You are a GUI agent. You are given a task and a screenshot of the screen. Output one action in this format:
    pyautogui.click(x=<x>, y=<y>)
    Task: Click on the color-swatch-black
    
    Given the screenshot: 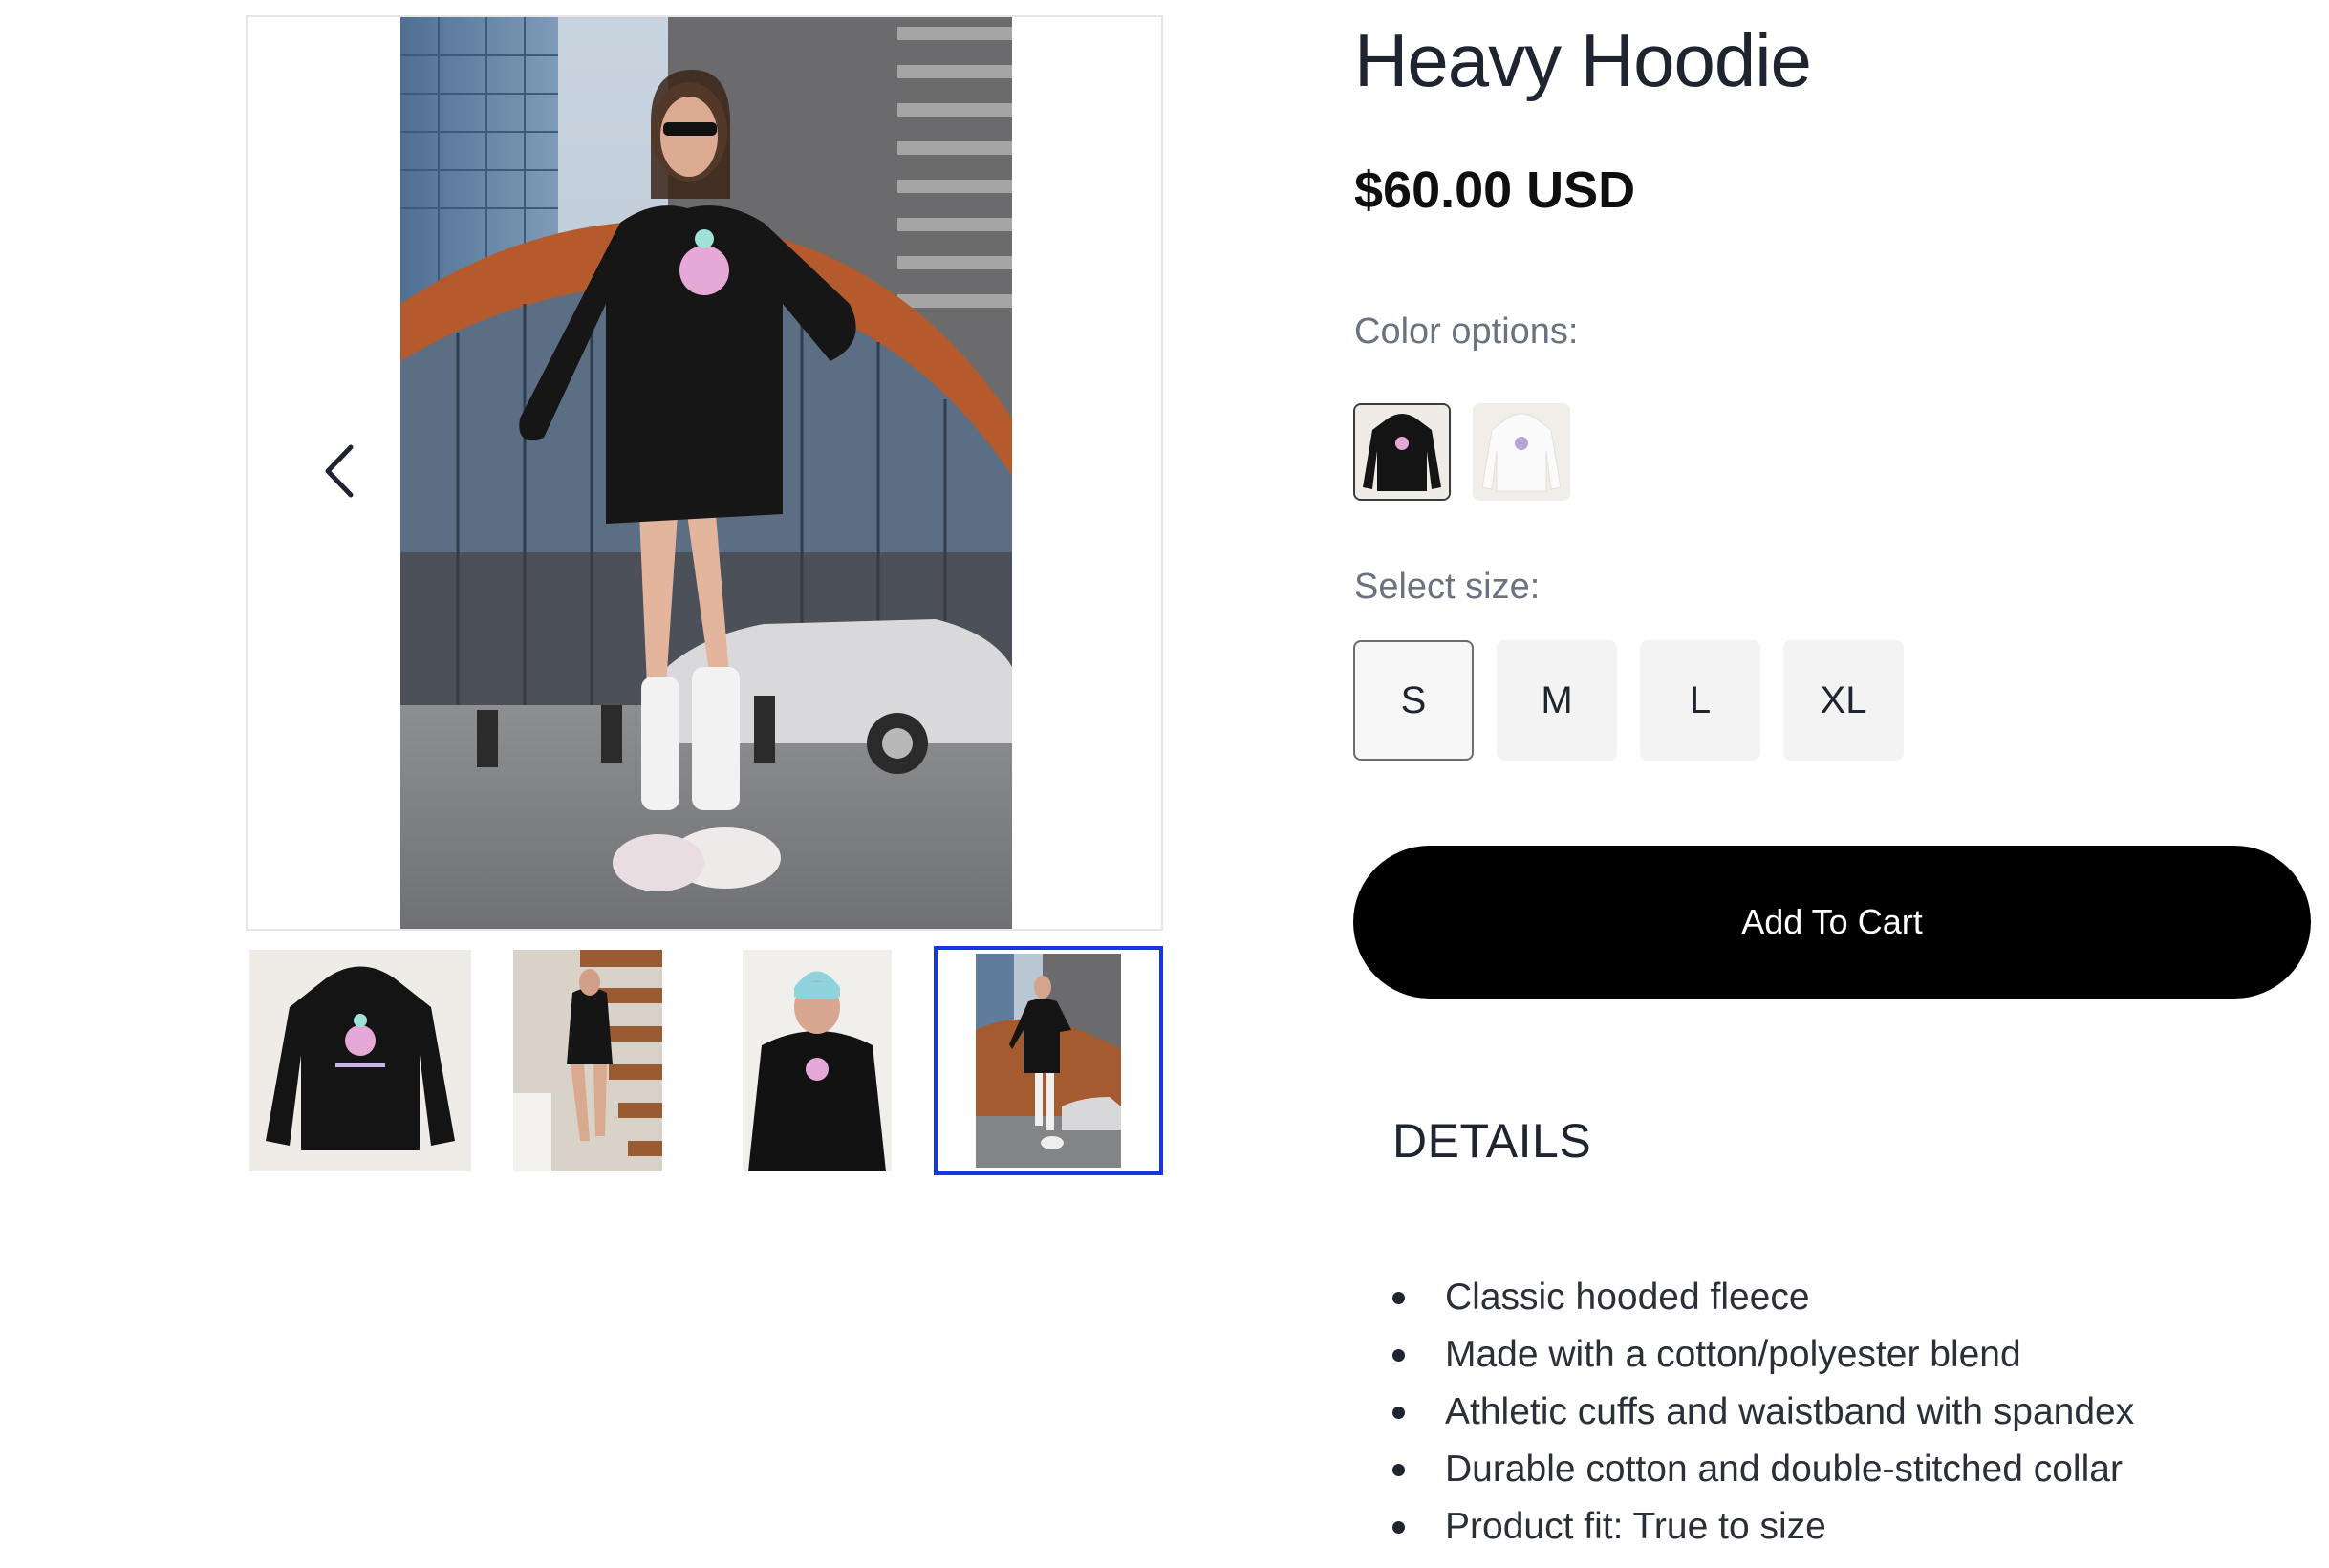 What is the action you would take?
    pyautogui.click(x=1402, y=452)
    